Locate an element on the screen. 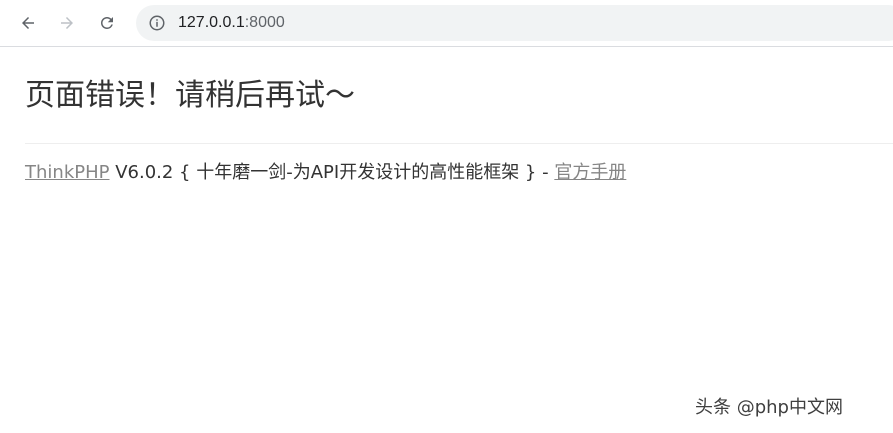  slogan-text: { 十年磨一剑-为API开发设计的高性能框架 } is located at coordinates (358, 172).